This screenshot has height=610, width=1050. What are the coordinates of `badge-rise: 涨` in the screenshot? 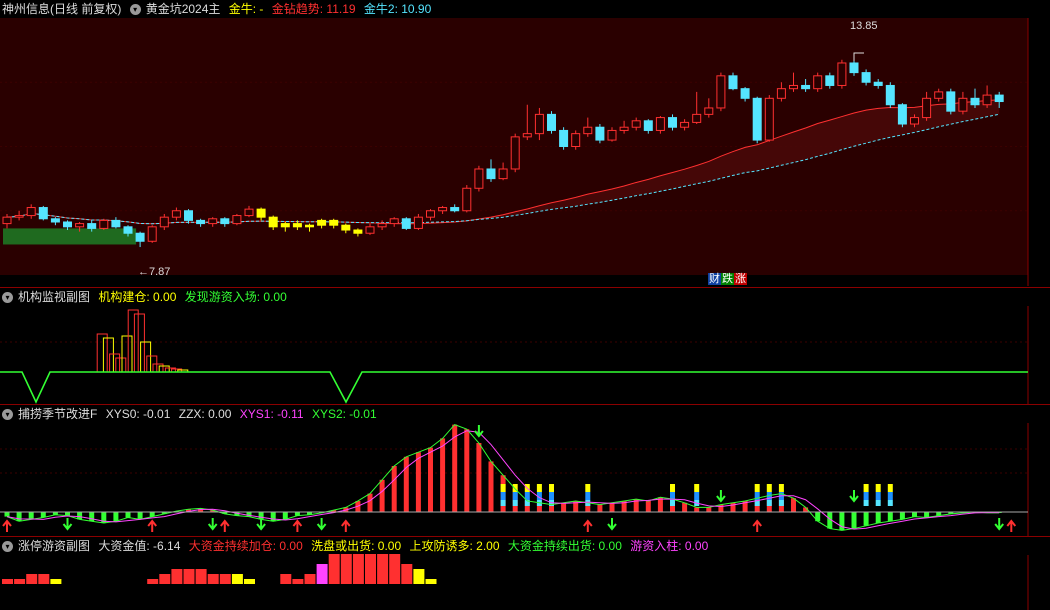 It's located at (740, 279).